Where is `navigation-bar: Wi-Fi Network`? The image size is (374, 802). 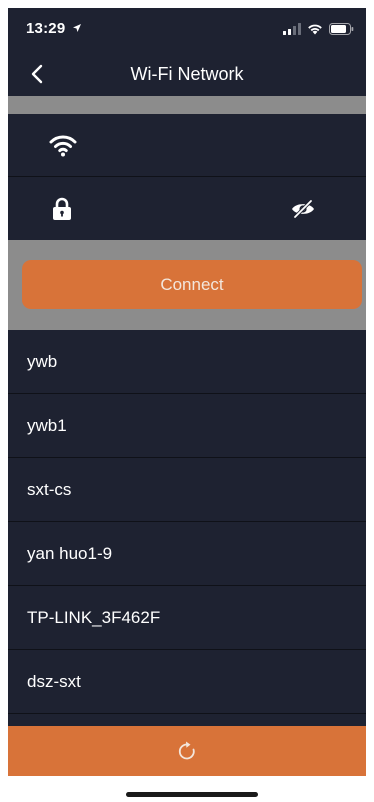
navigation-bar: Wi-Fi Network is located at coordinates (187, 74).